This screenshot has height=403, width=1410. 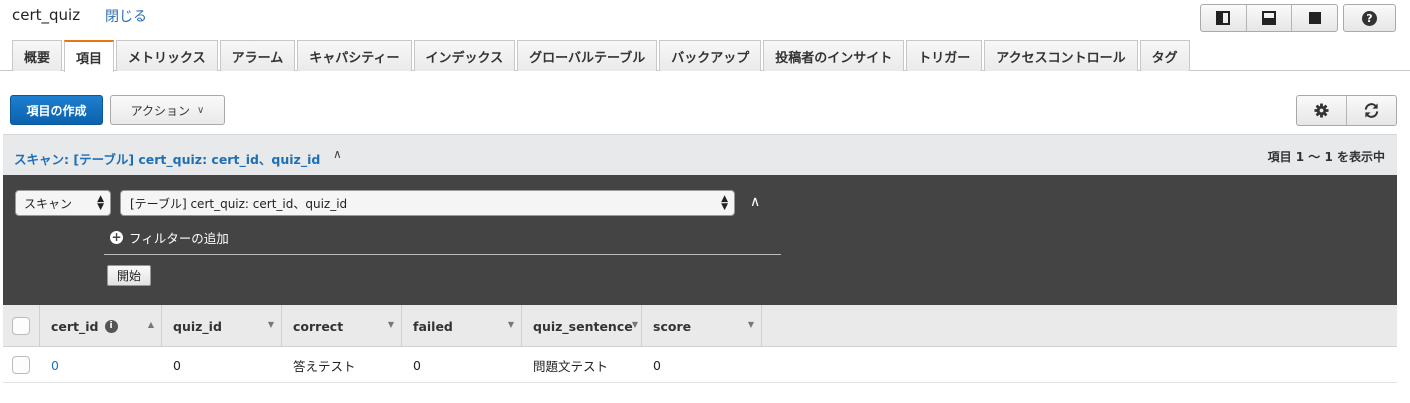 I want to click on column-label: quiz_sentence, so click(x=583, y=326).